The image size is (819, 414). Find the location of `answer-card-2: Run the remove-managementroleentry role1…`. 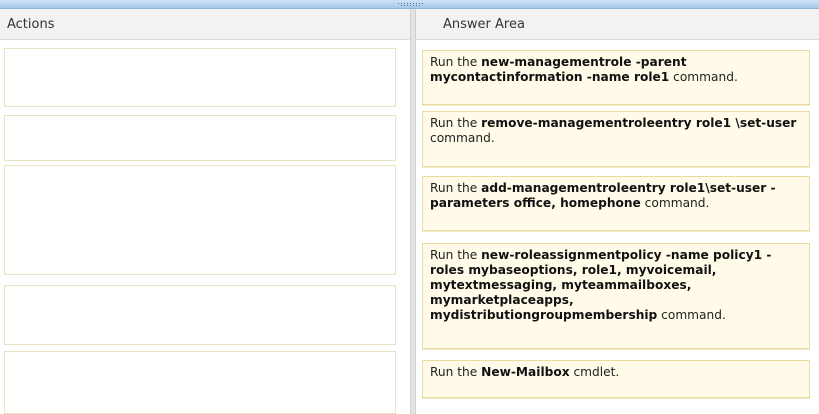

answer-card-2: Run the remove-managementroleentry role1… is located at coordinates (616, 139).